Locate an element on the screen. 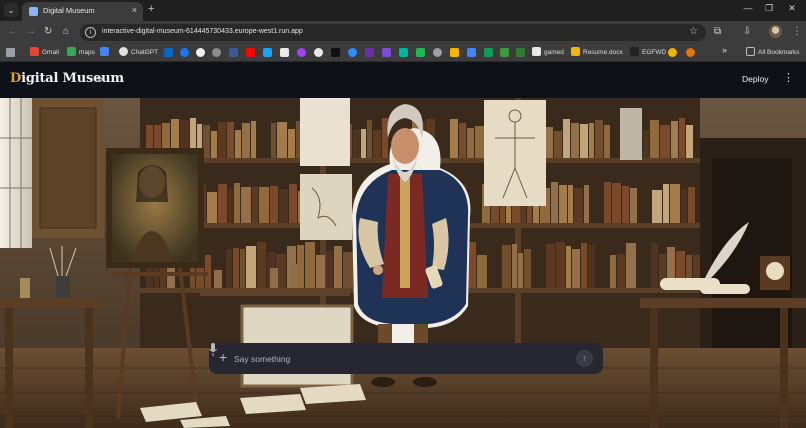 The width and height of the screenshot is (806, 428). window-minimize-button: — is located at coordinates (748, 8).